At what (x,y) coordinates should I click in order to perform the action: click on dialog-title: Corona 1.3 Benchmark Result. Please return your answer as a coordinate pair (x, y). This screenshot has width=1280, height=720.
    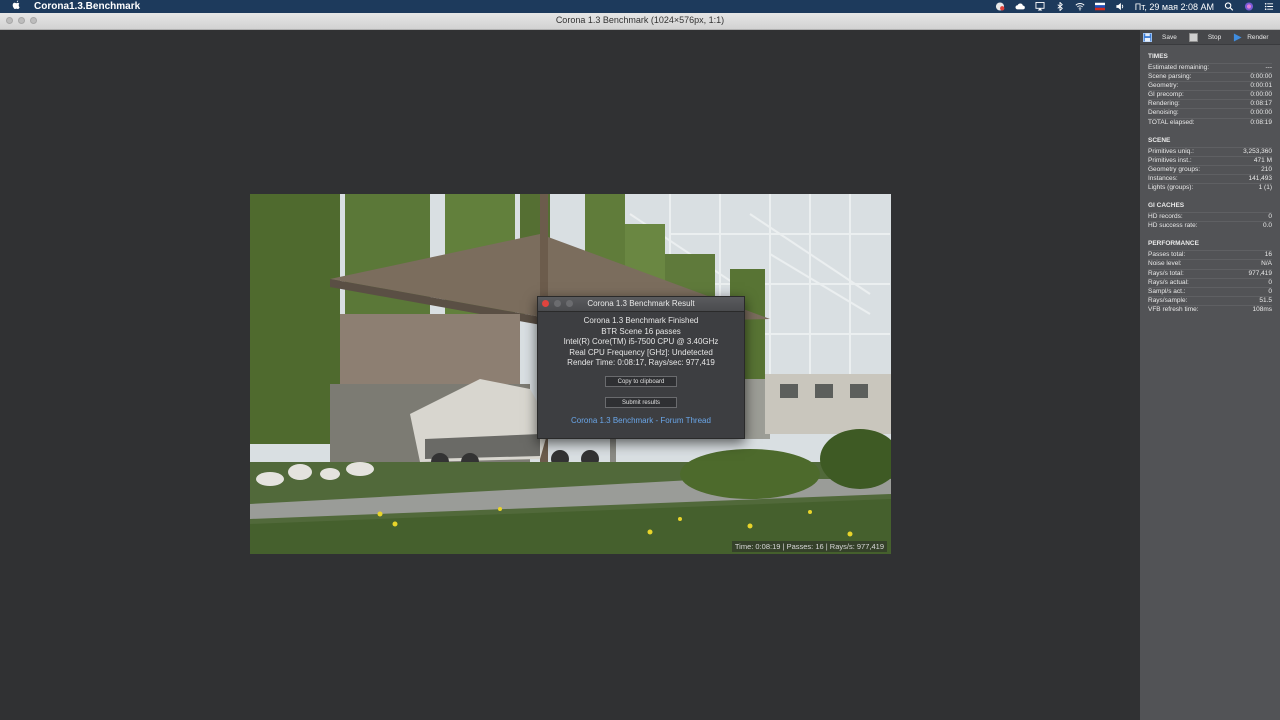
    Looking at the image, I should click on (641, 303).